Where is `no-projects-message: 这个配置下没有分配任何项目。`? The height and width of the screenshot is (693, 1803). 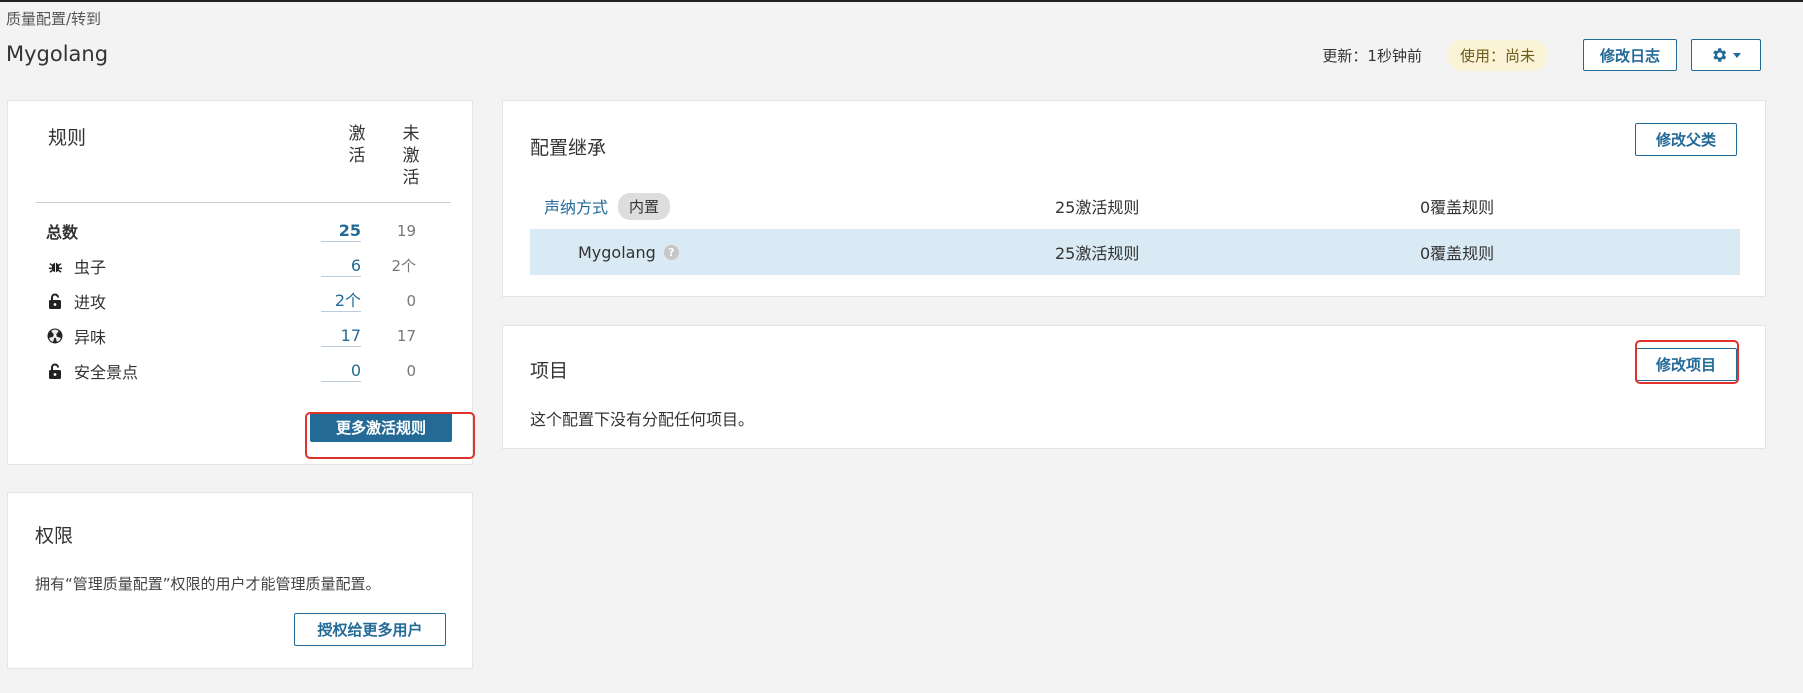 no-projects-message: 这个配置下没有分配任何项目。 is located at coordinates (642, 419).